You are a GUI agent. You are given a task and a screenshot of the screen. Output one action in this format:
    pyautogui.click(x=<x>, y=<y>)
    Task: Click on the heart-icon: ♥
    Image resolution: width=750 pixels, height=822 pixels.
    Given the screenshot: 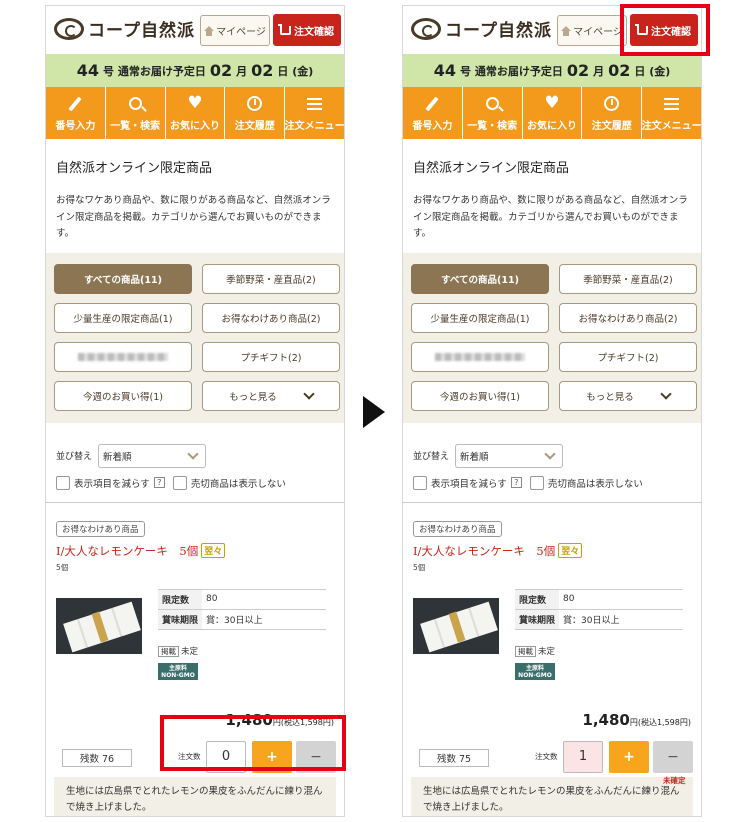 What is the action you would take?
    pyautogui.click(x=552, y=103)
    